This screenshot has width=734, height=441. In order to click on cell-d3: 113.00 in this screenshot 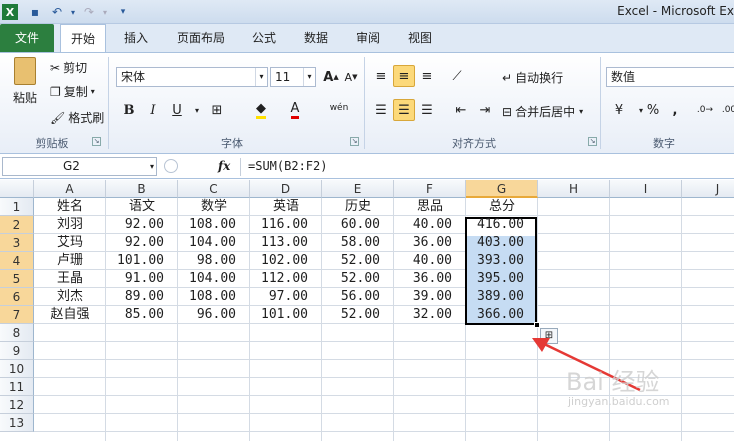, I will do `click(279, 243)`.